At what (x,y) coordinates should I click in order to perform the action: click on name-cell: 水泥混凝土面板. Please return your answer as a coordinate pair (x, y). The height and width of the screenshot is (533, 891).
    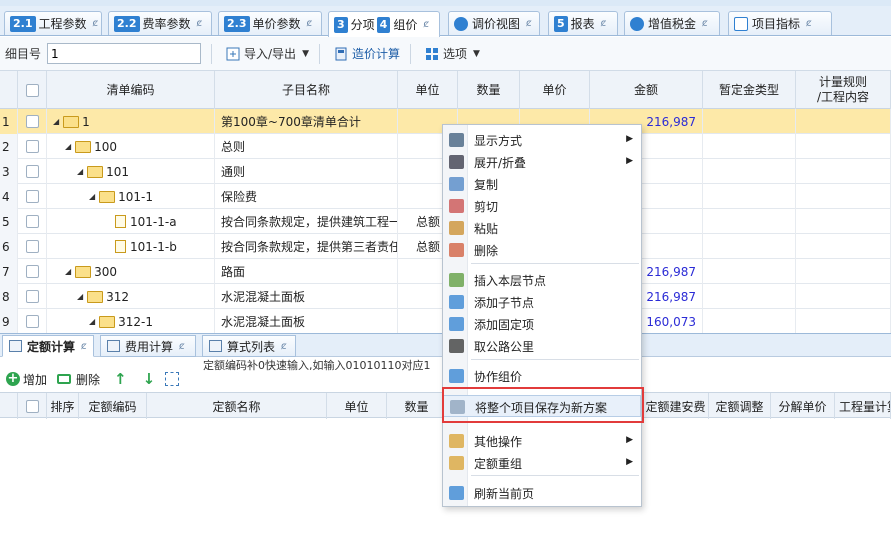
    Looking at the image, I should click on (306, 296).